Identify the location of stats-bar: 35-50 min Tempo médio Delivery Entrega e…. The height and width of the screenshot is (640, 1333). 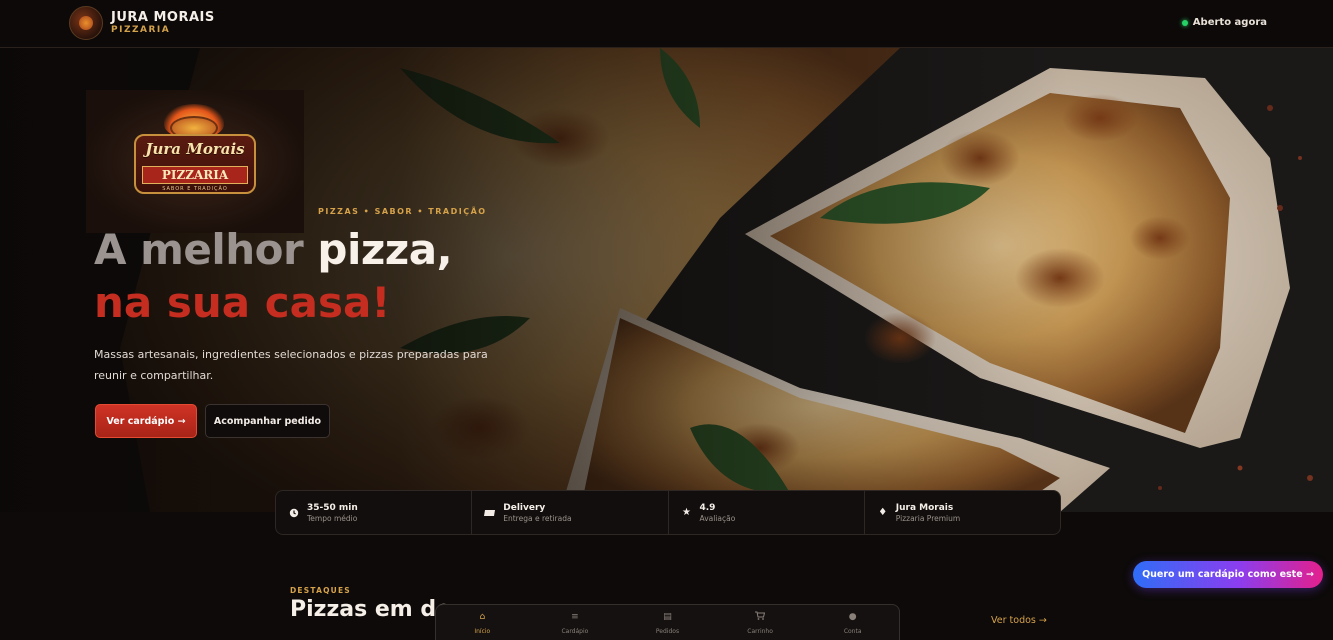
(668, 512).